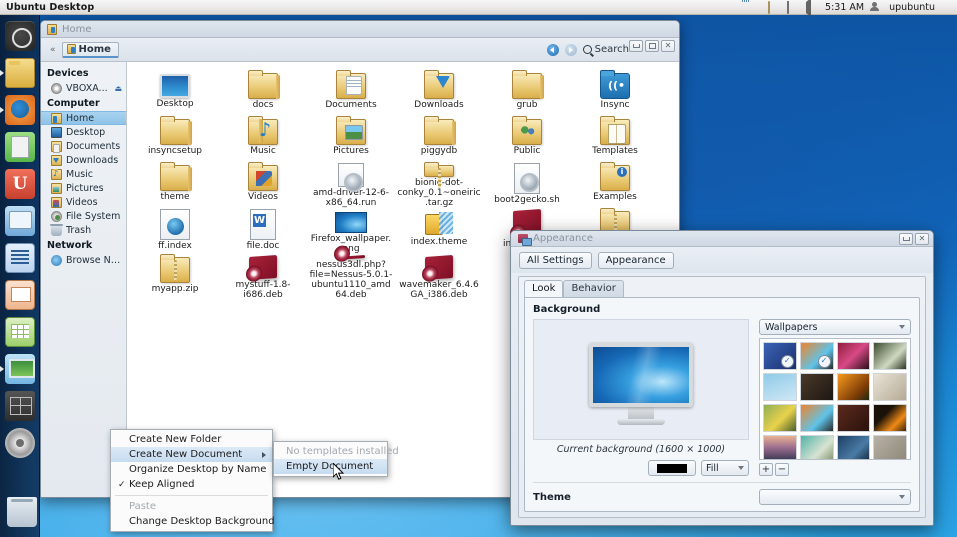  Describe the element at coordinates (83, 188) in the screenshot. I see `sidebar-item-pictures: Pictures` at that location.